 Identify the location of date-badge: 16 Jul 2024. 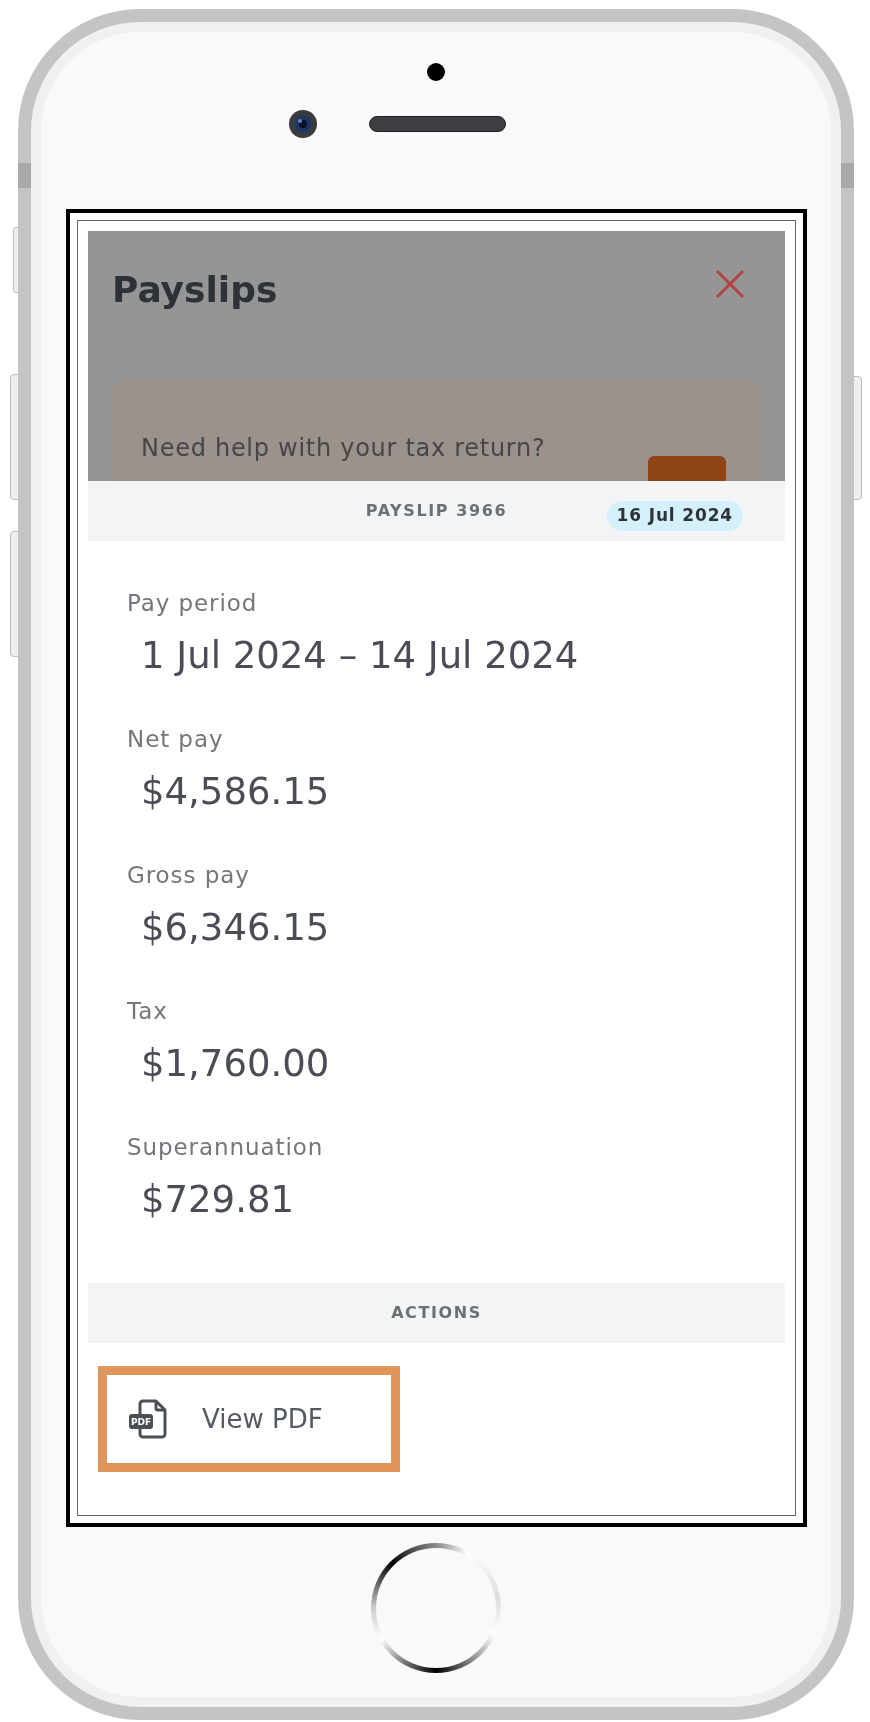
(674, 516).